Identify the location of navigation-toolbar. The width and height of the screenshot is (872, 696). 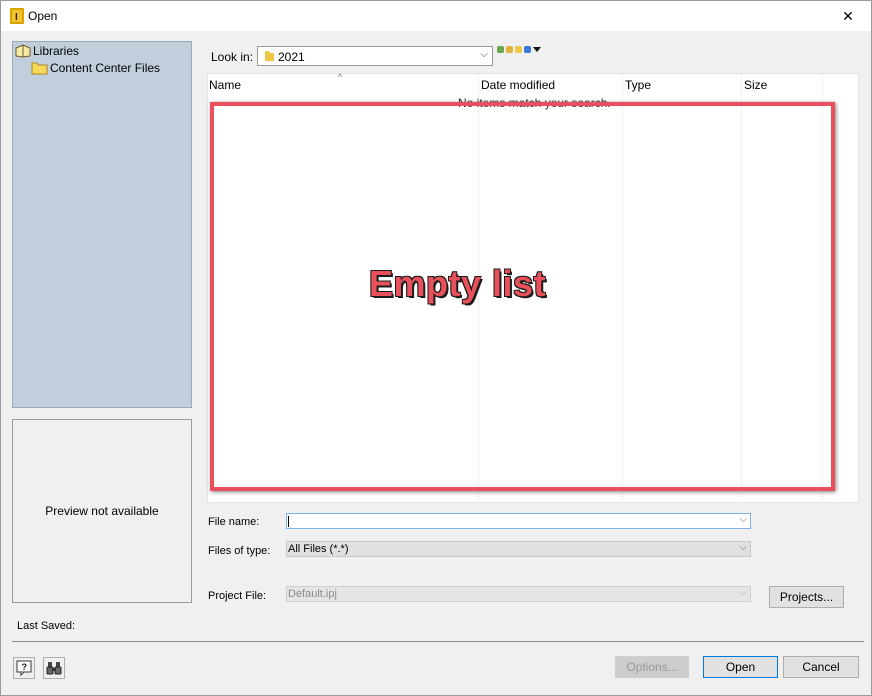
(519, 49).